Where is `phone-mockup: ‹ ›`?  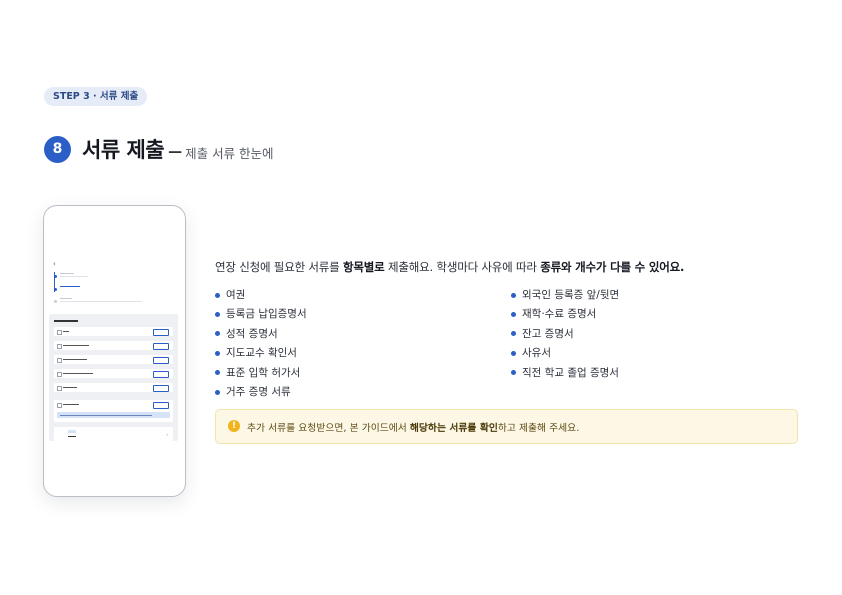 phone-mockup: ‹ › is located at coordinates (114, 351).